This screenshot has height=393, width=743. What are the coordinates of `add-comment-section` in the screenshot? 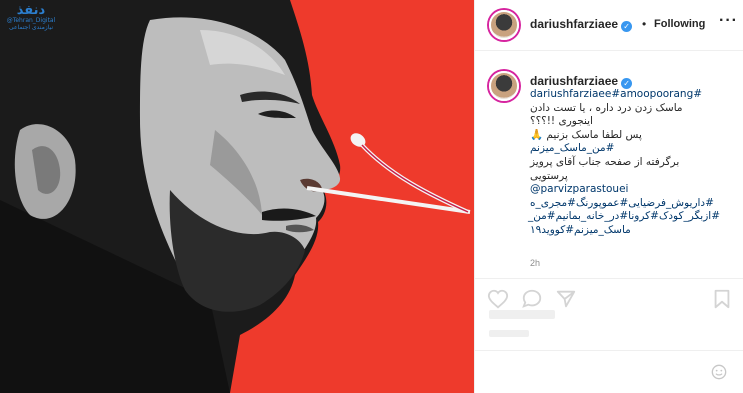 It's located at (609, 371).